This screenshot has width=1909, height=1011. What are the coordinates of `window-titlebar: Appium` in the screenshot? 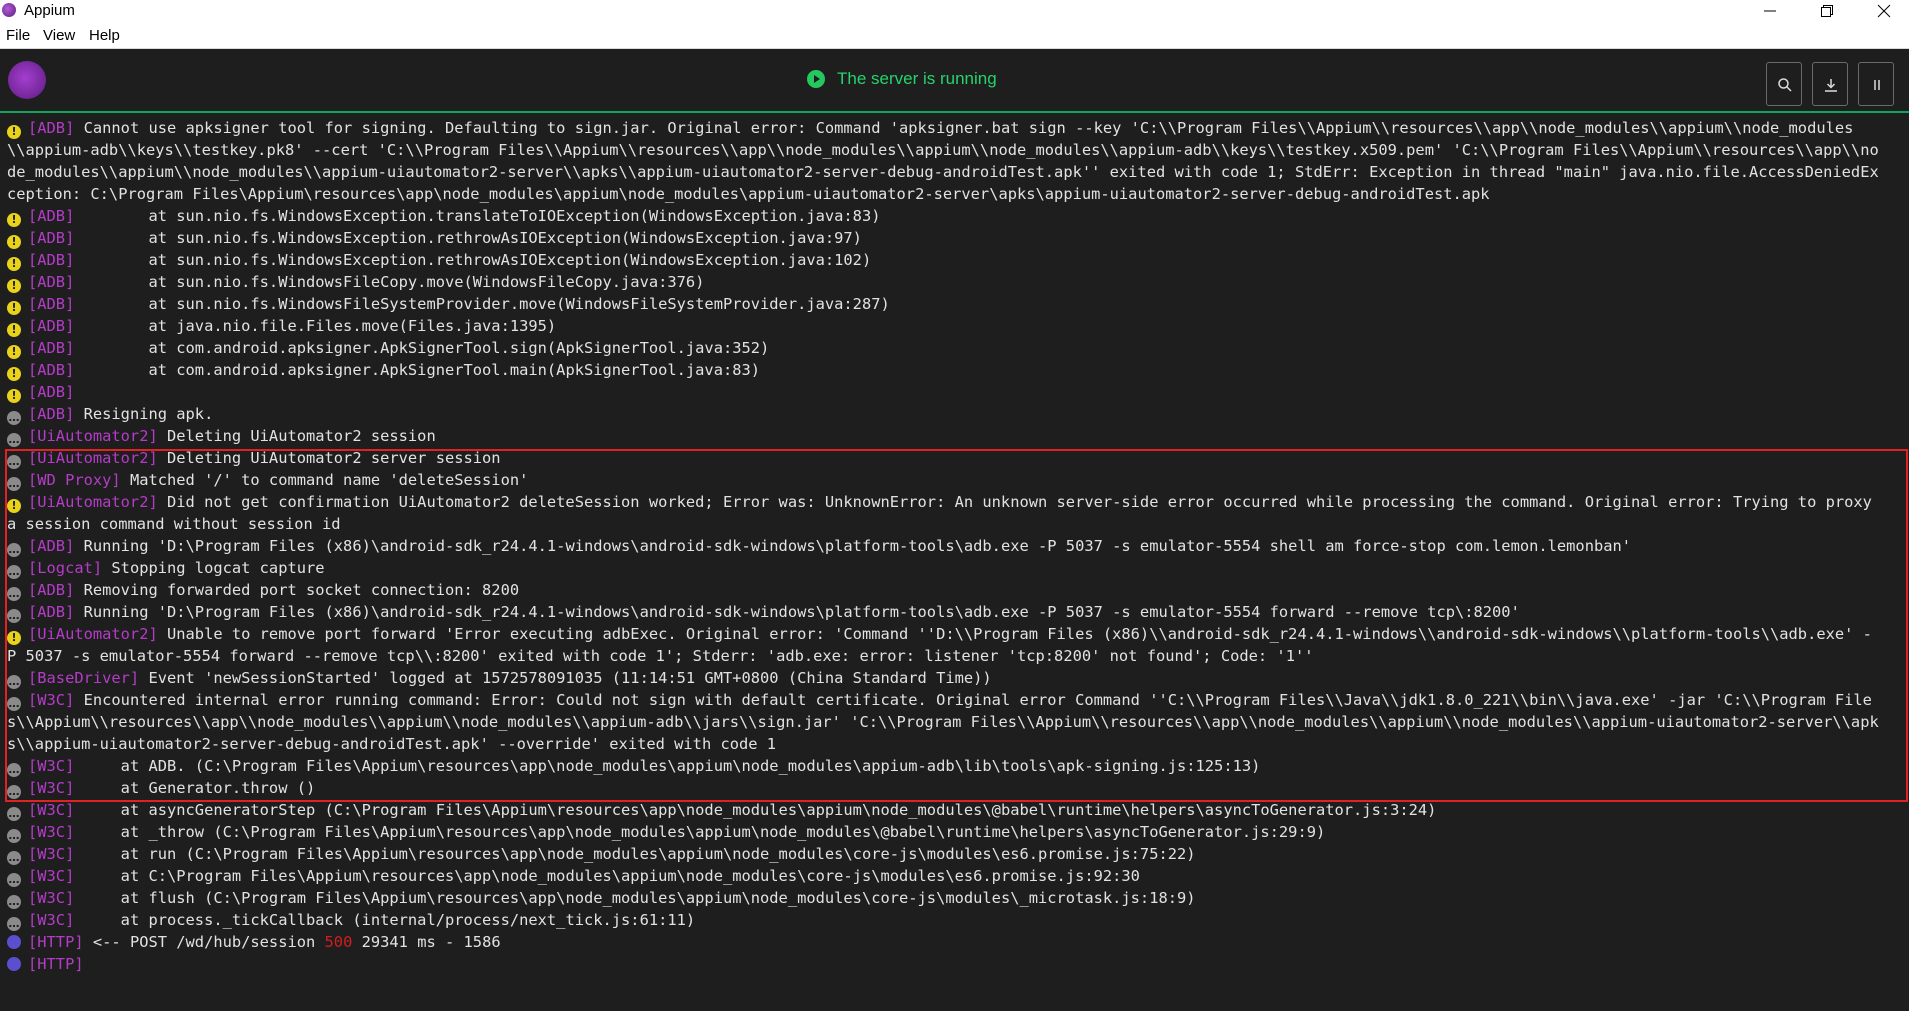 It's located at (954, 11).